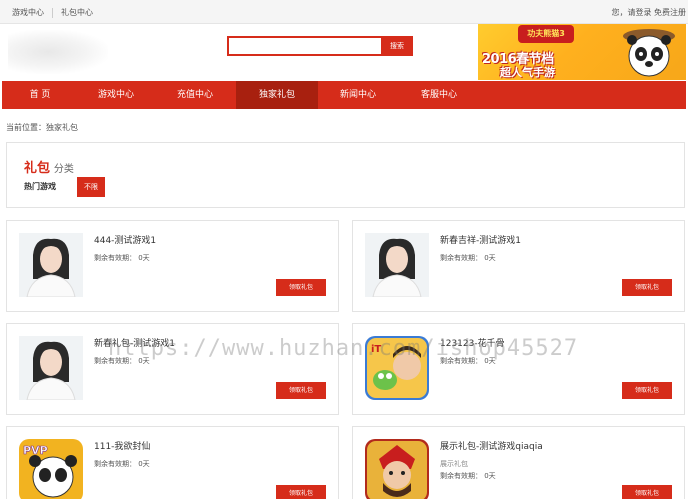  Describe the element at coordinates (582, 52) in the screenshot. I see `promo-banner: 功夫熊猫3 2016春节档 超人气手游` at that location.